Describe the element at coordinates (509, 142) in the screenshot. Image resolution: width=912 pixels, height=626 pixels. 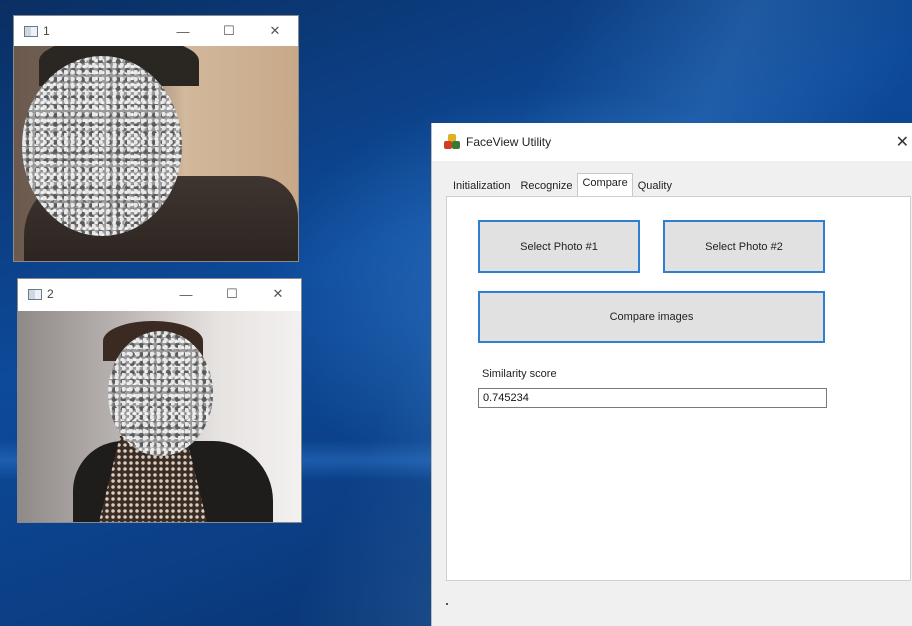
I see `window-title: FaceView Utility` at that location.